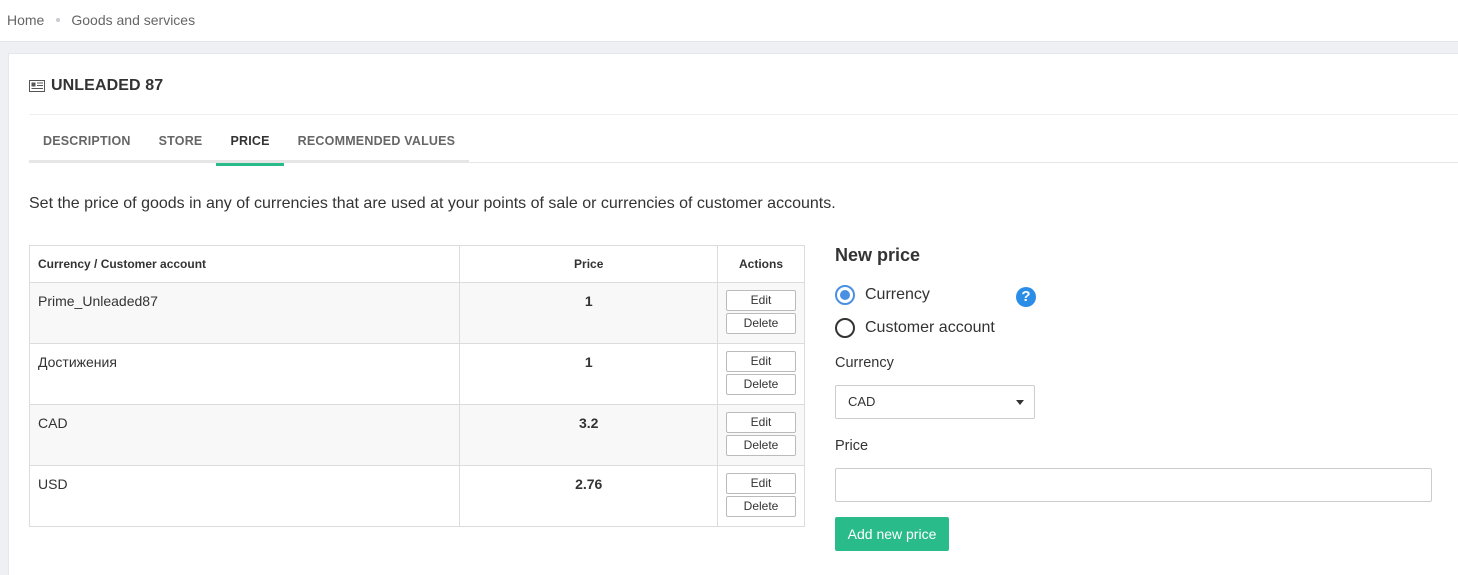 The image size is (1458, 575). I want to click on currency-label: Currency, so click(864, 363).